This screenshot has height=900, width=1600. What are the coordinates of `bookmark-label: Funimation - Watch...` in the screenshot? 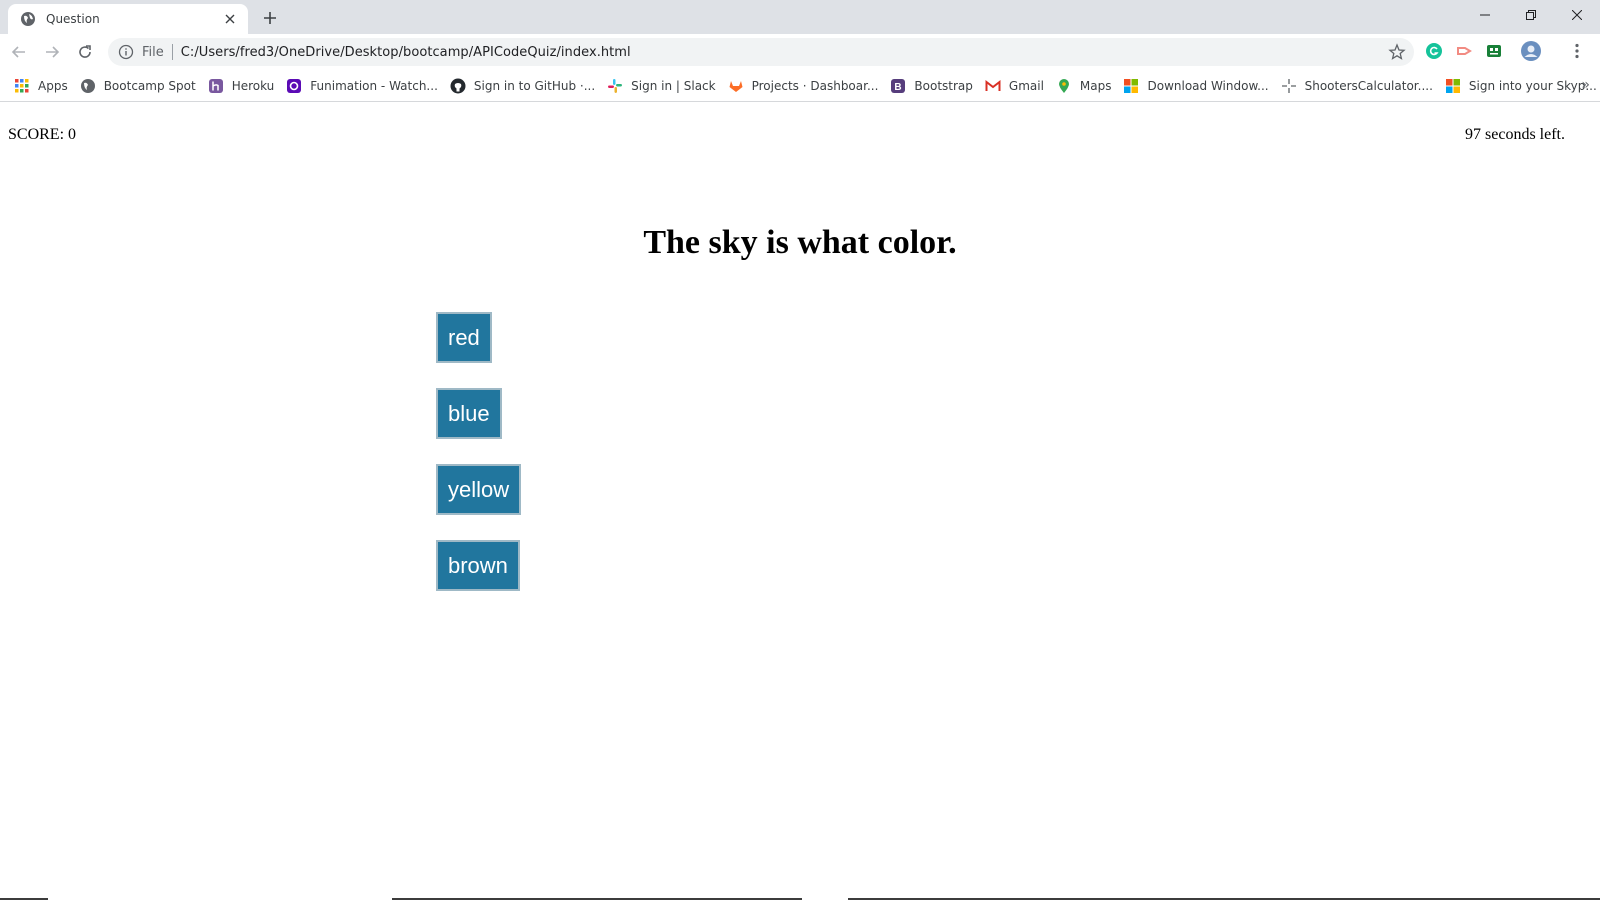 It's located at (374, 85).